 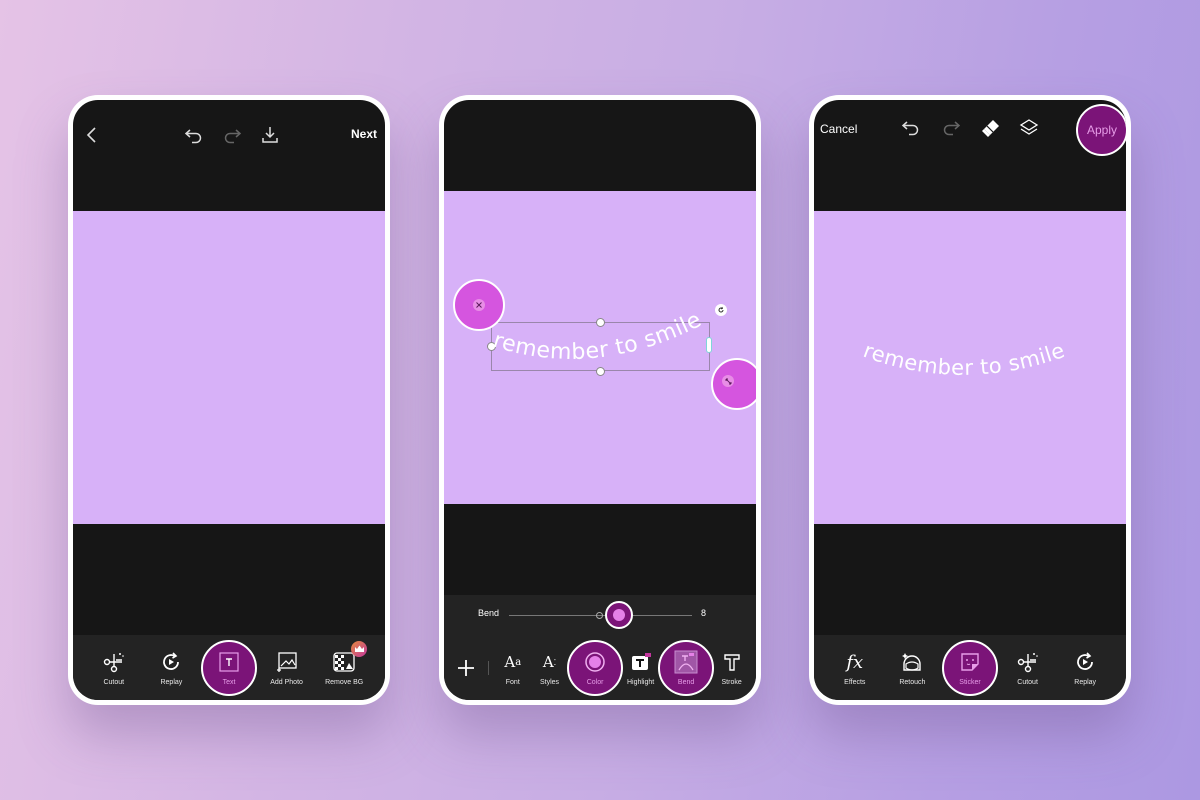 I want to click on eraser-button, so click(x=991, y=128).